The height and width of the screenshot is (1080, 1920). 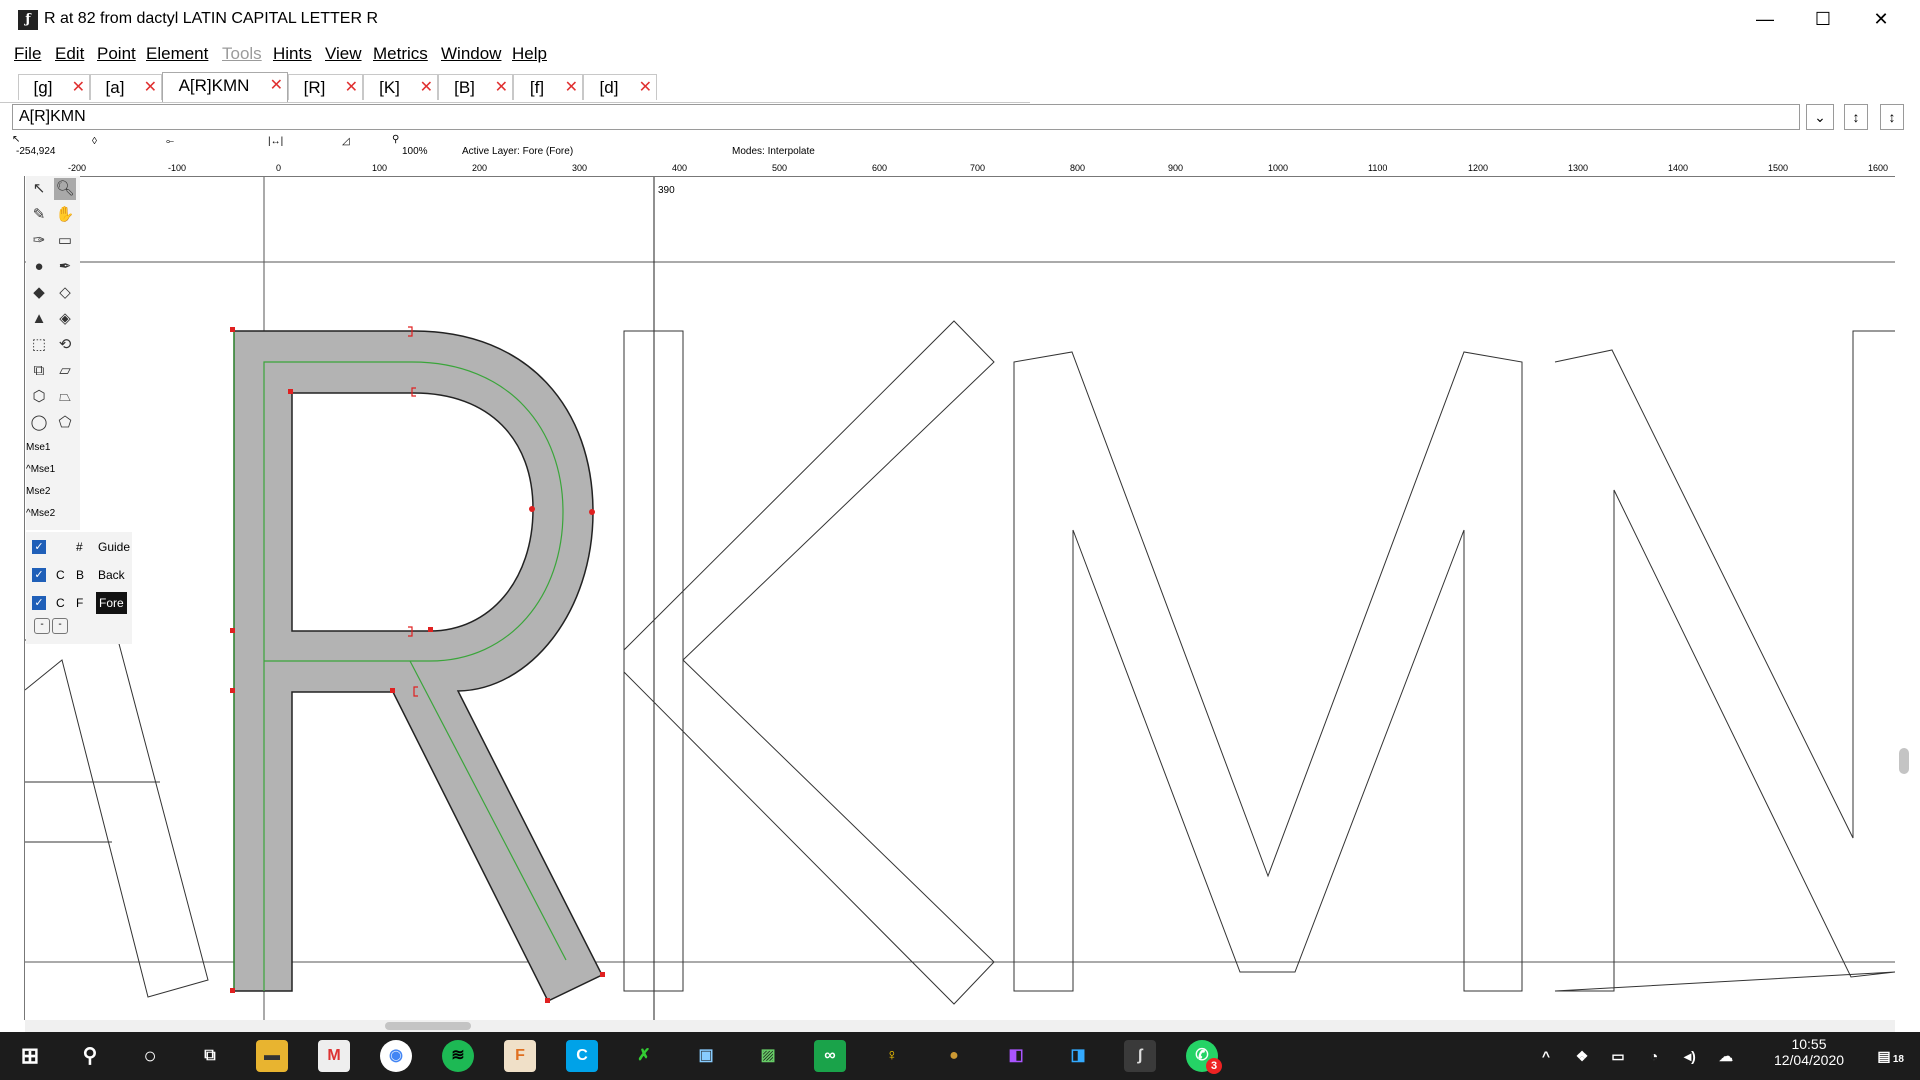 What do you see at coordinates (1582, 1056) in the screenshot?
I see `dropbox-icon: ❖` at bounding box center [1582, 1056].